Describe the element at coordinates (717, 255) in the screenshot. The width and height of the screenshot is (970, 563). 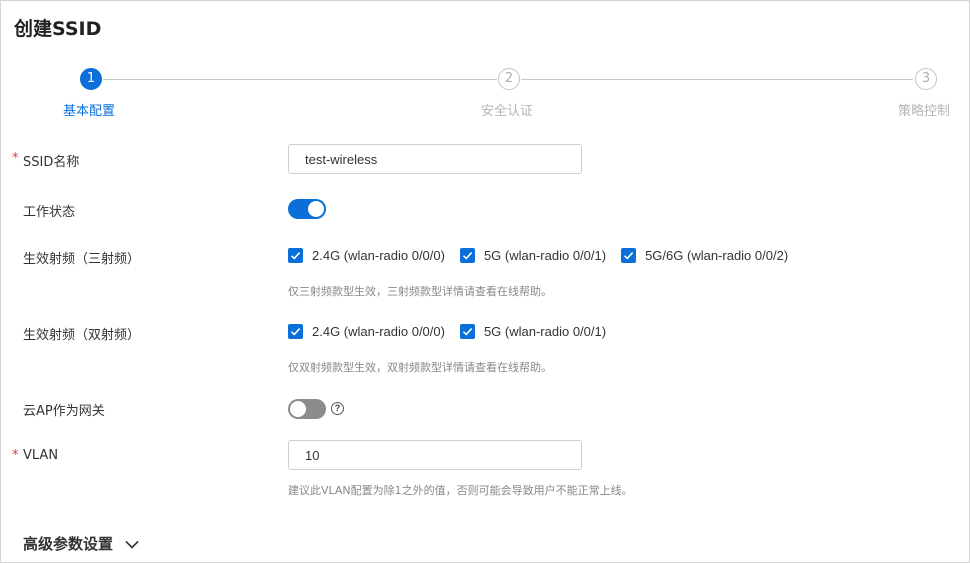
I see `radio-tri-5g6g-text: 5G/6G (wlan-radio 0/0/2)` at that location.